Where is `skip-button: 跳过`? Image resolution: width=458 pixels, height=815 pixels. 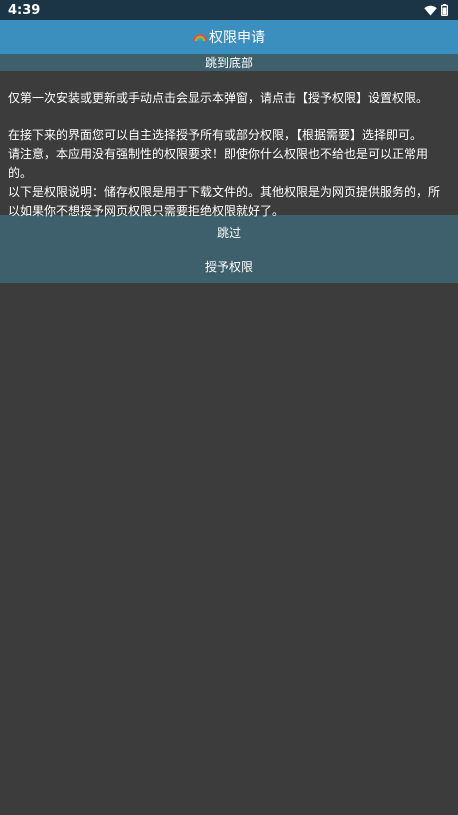 skip-button: 跳过 is located at coordinates (229, 232).